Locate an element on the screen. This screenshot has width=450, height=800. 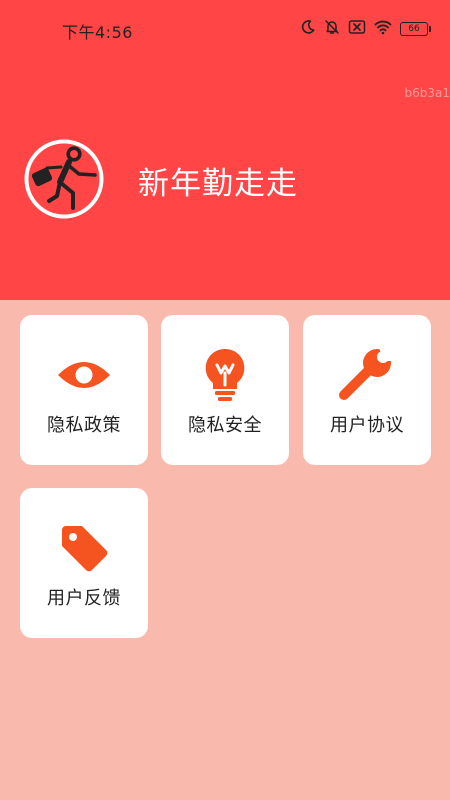
wifi-icon is located at coordinates (383, 29).